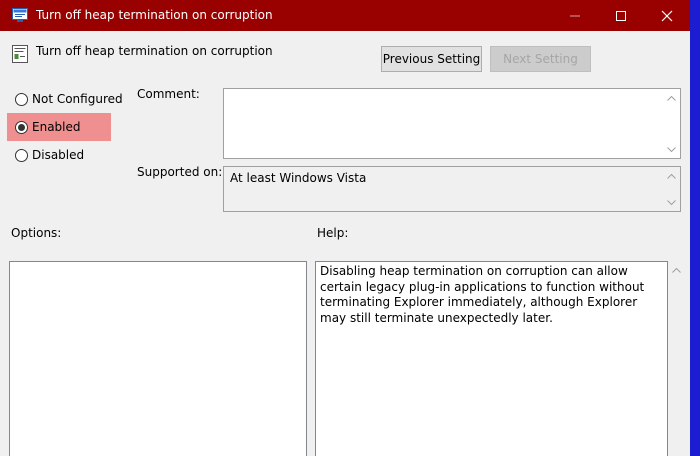 Image resolution: width=700 pixels, height=456 pixels. Describe the element at coordinates (431, 59) in the screenshot. I see `previous-setting-button: Previous Setting` at that location.